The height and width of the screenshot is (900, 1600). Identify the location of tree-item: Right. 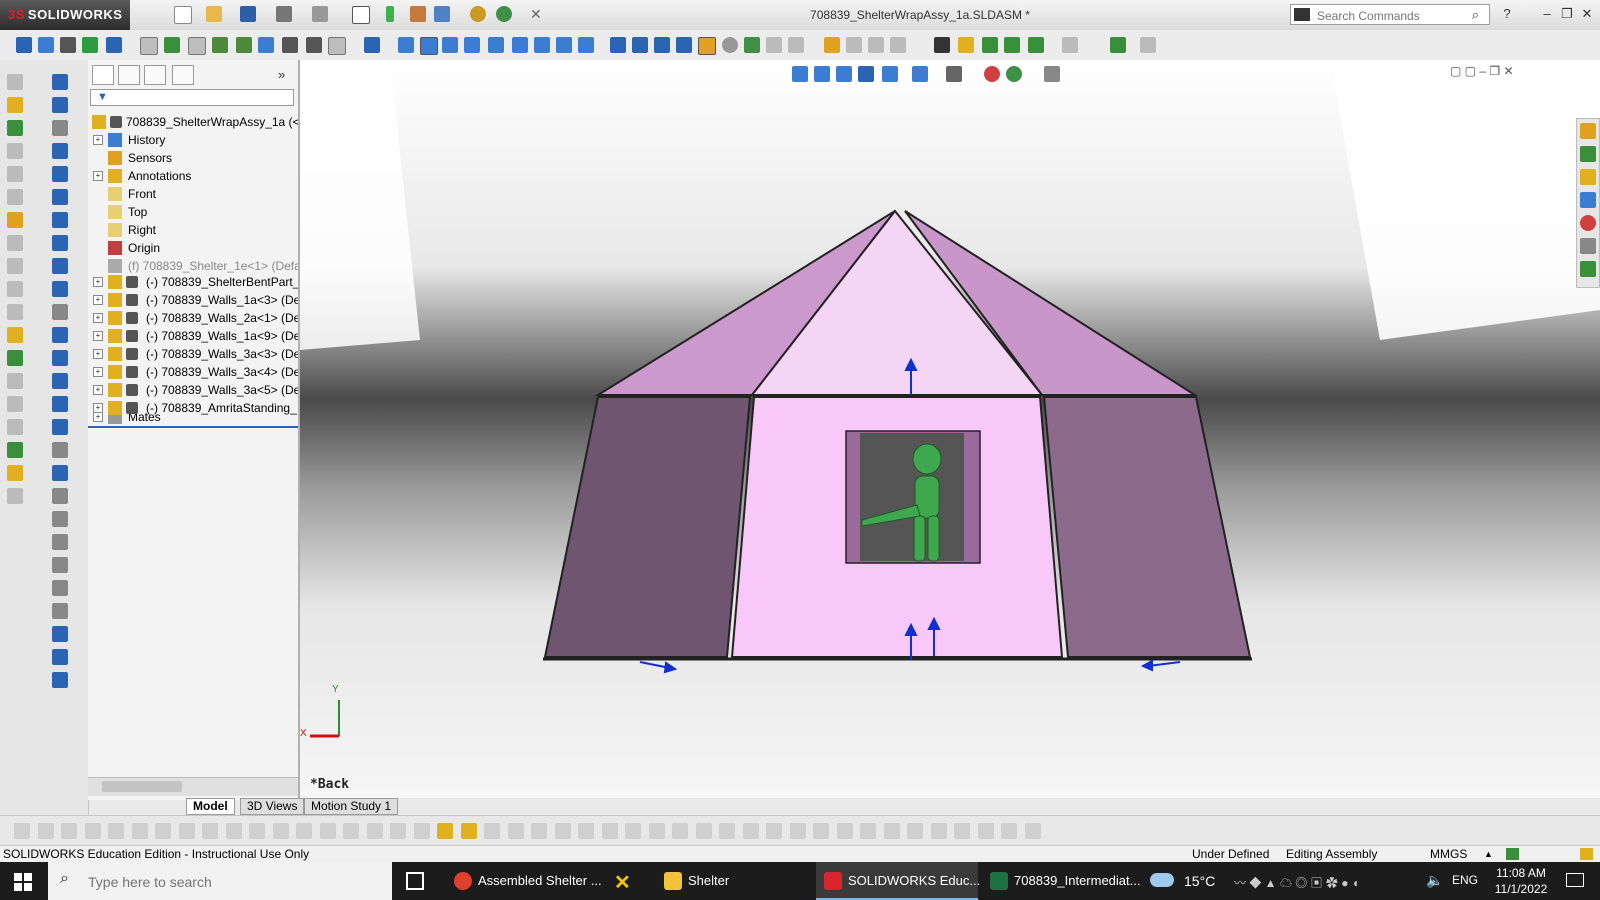
(193, 230).